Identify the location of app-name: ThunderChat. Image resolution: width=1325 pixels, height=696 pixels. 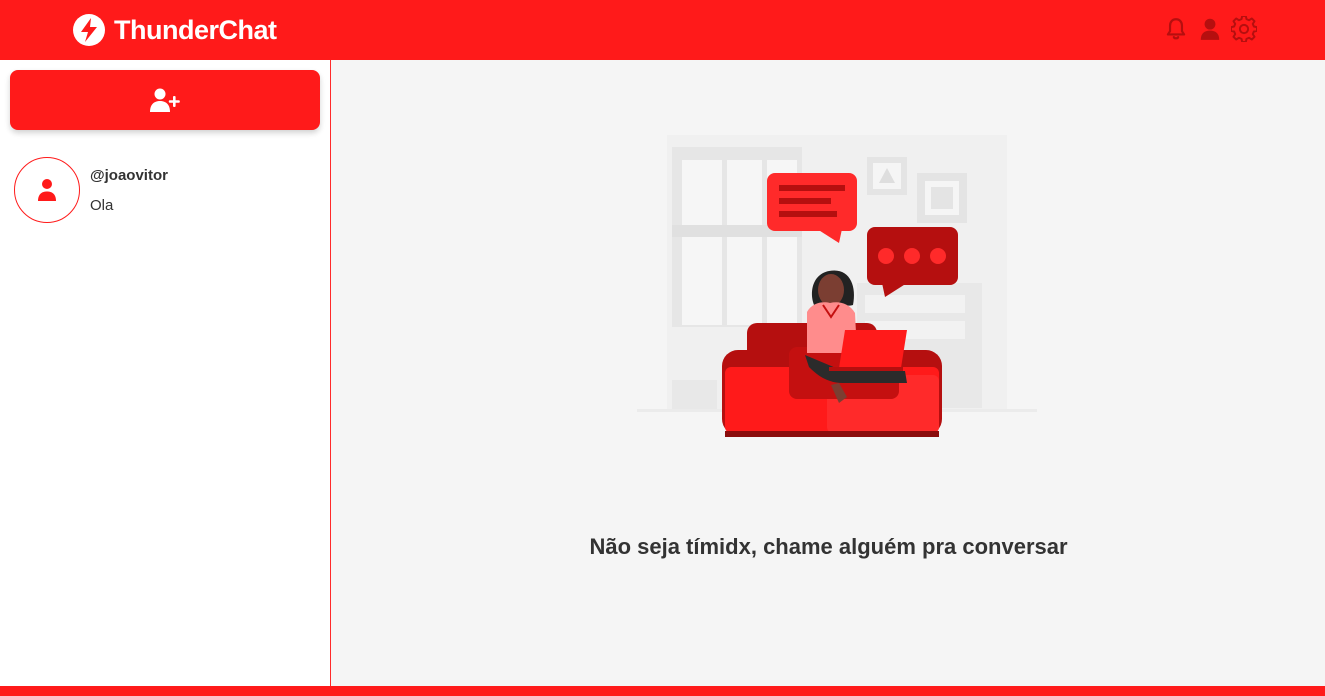
(195, 29).